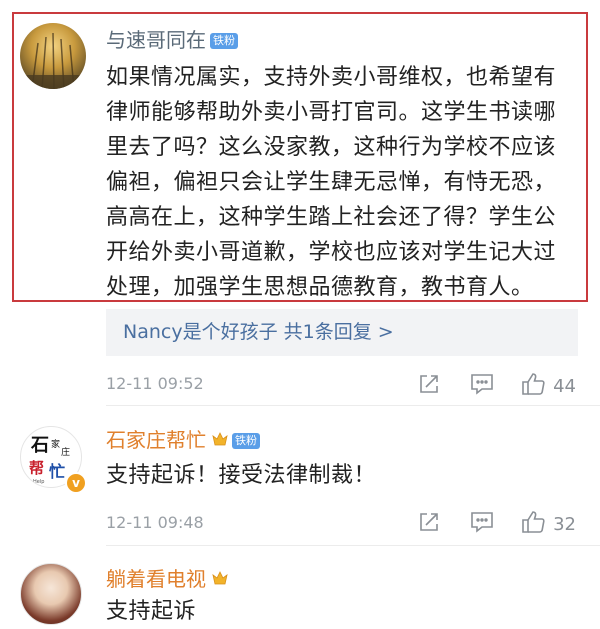  What do you see at coordinates (548, 524) in the screenshot?
I see `like-button: 32` at bounding box center [548, 524].